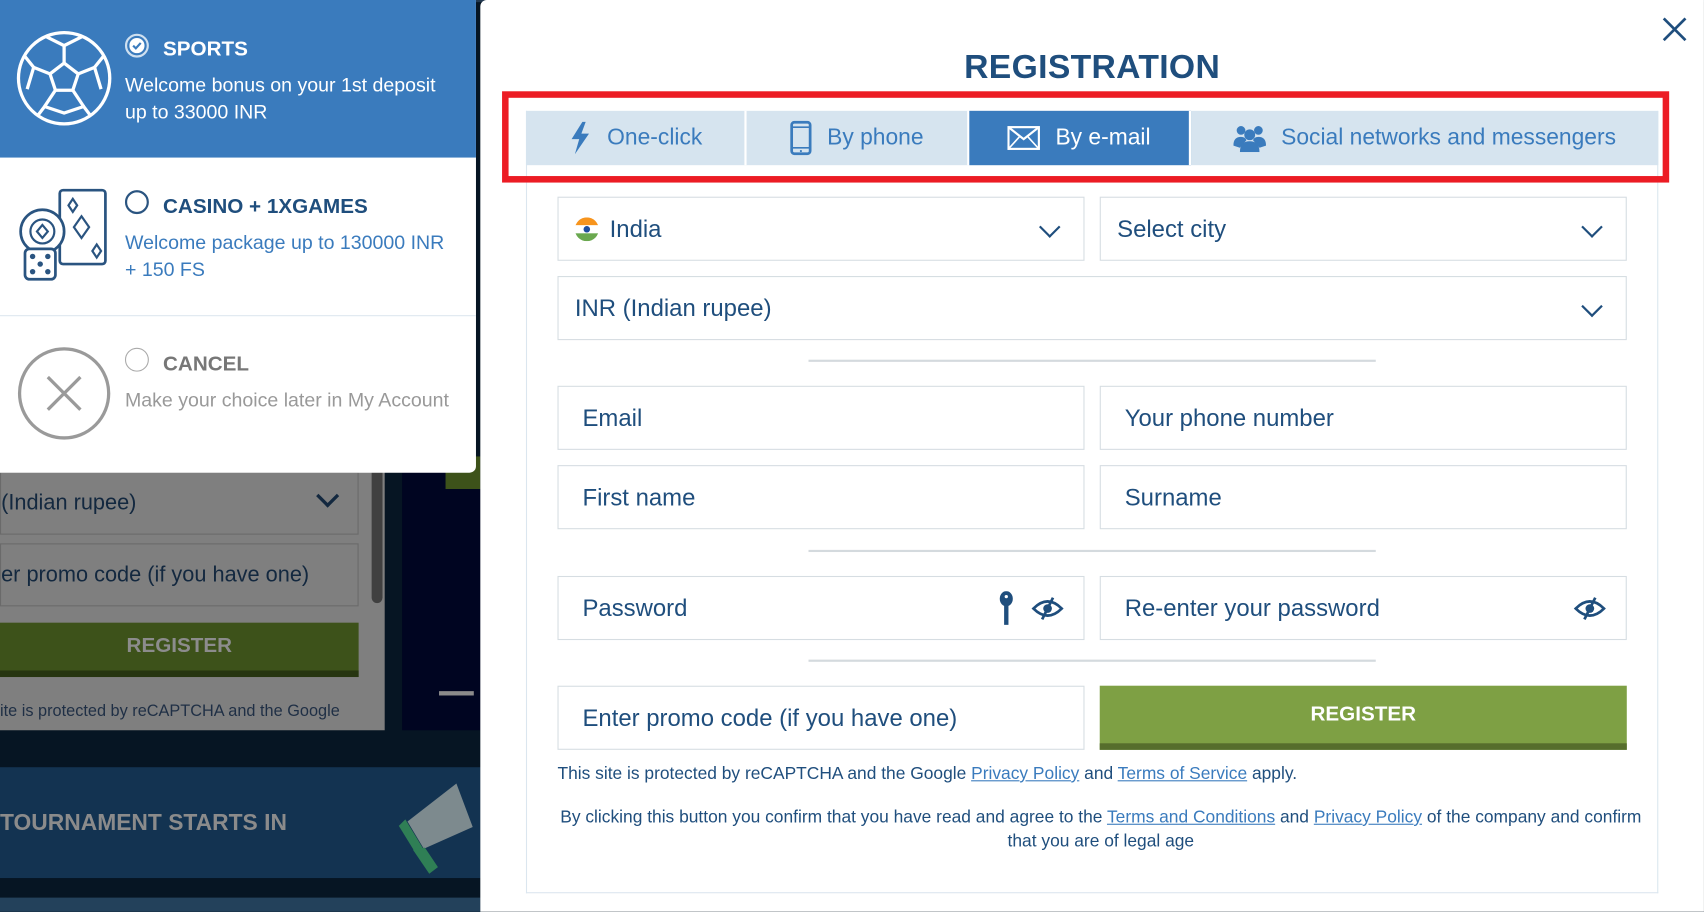 The height and width of the screenshot is (912, 1704). What do you see at coordinates (1006, 608) in the screenshot?
I see `key-icon` at bounding box center [1006, 608].